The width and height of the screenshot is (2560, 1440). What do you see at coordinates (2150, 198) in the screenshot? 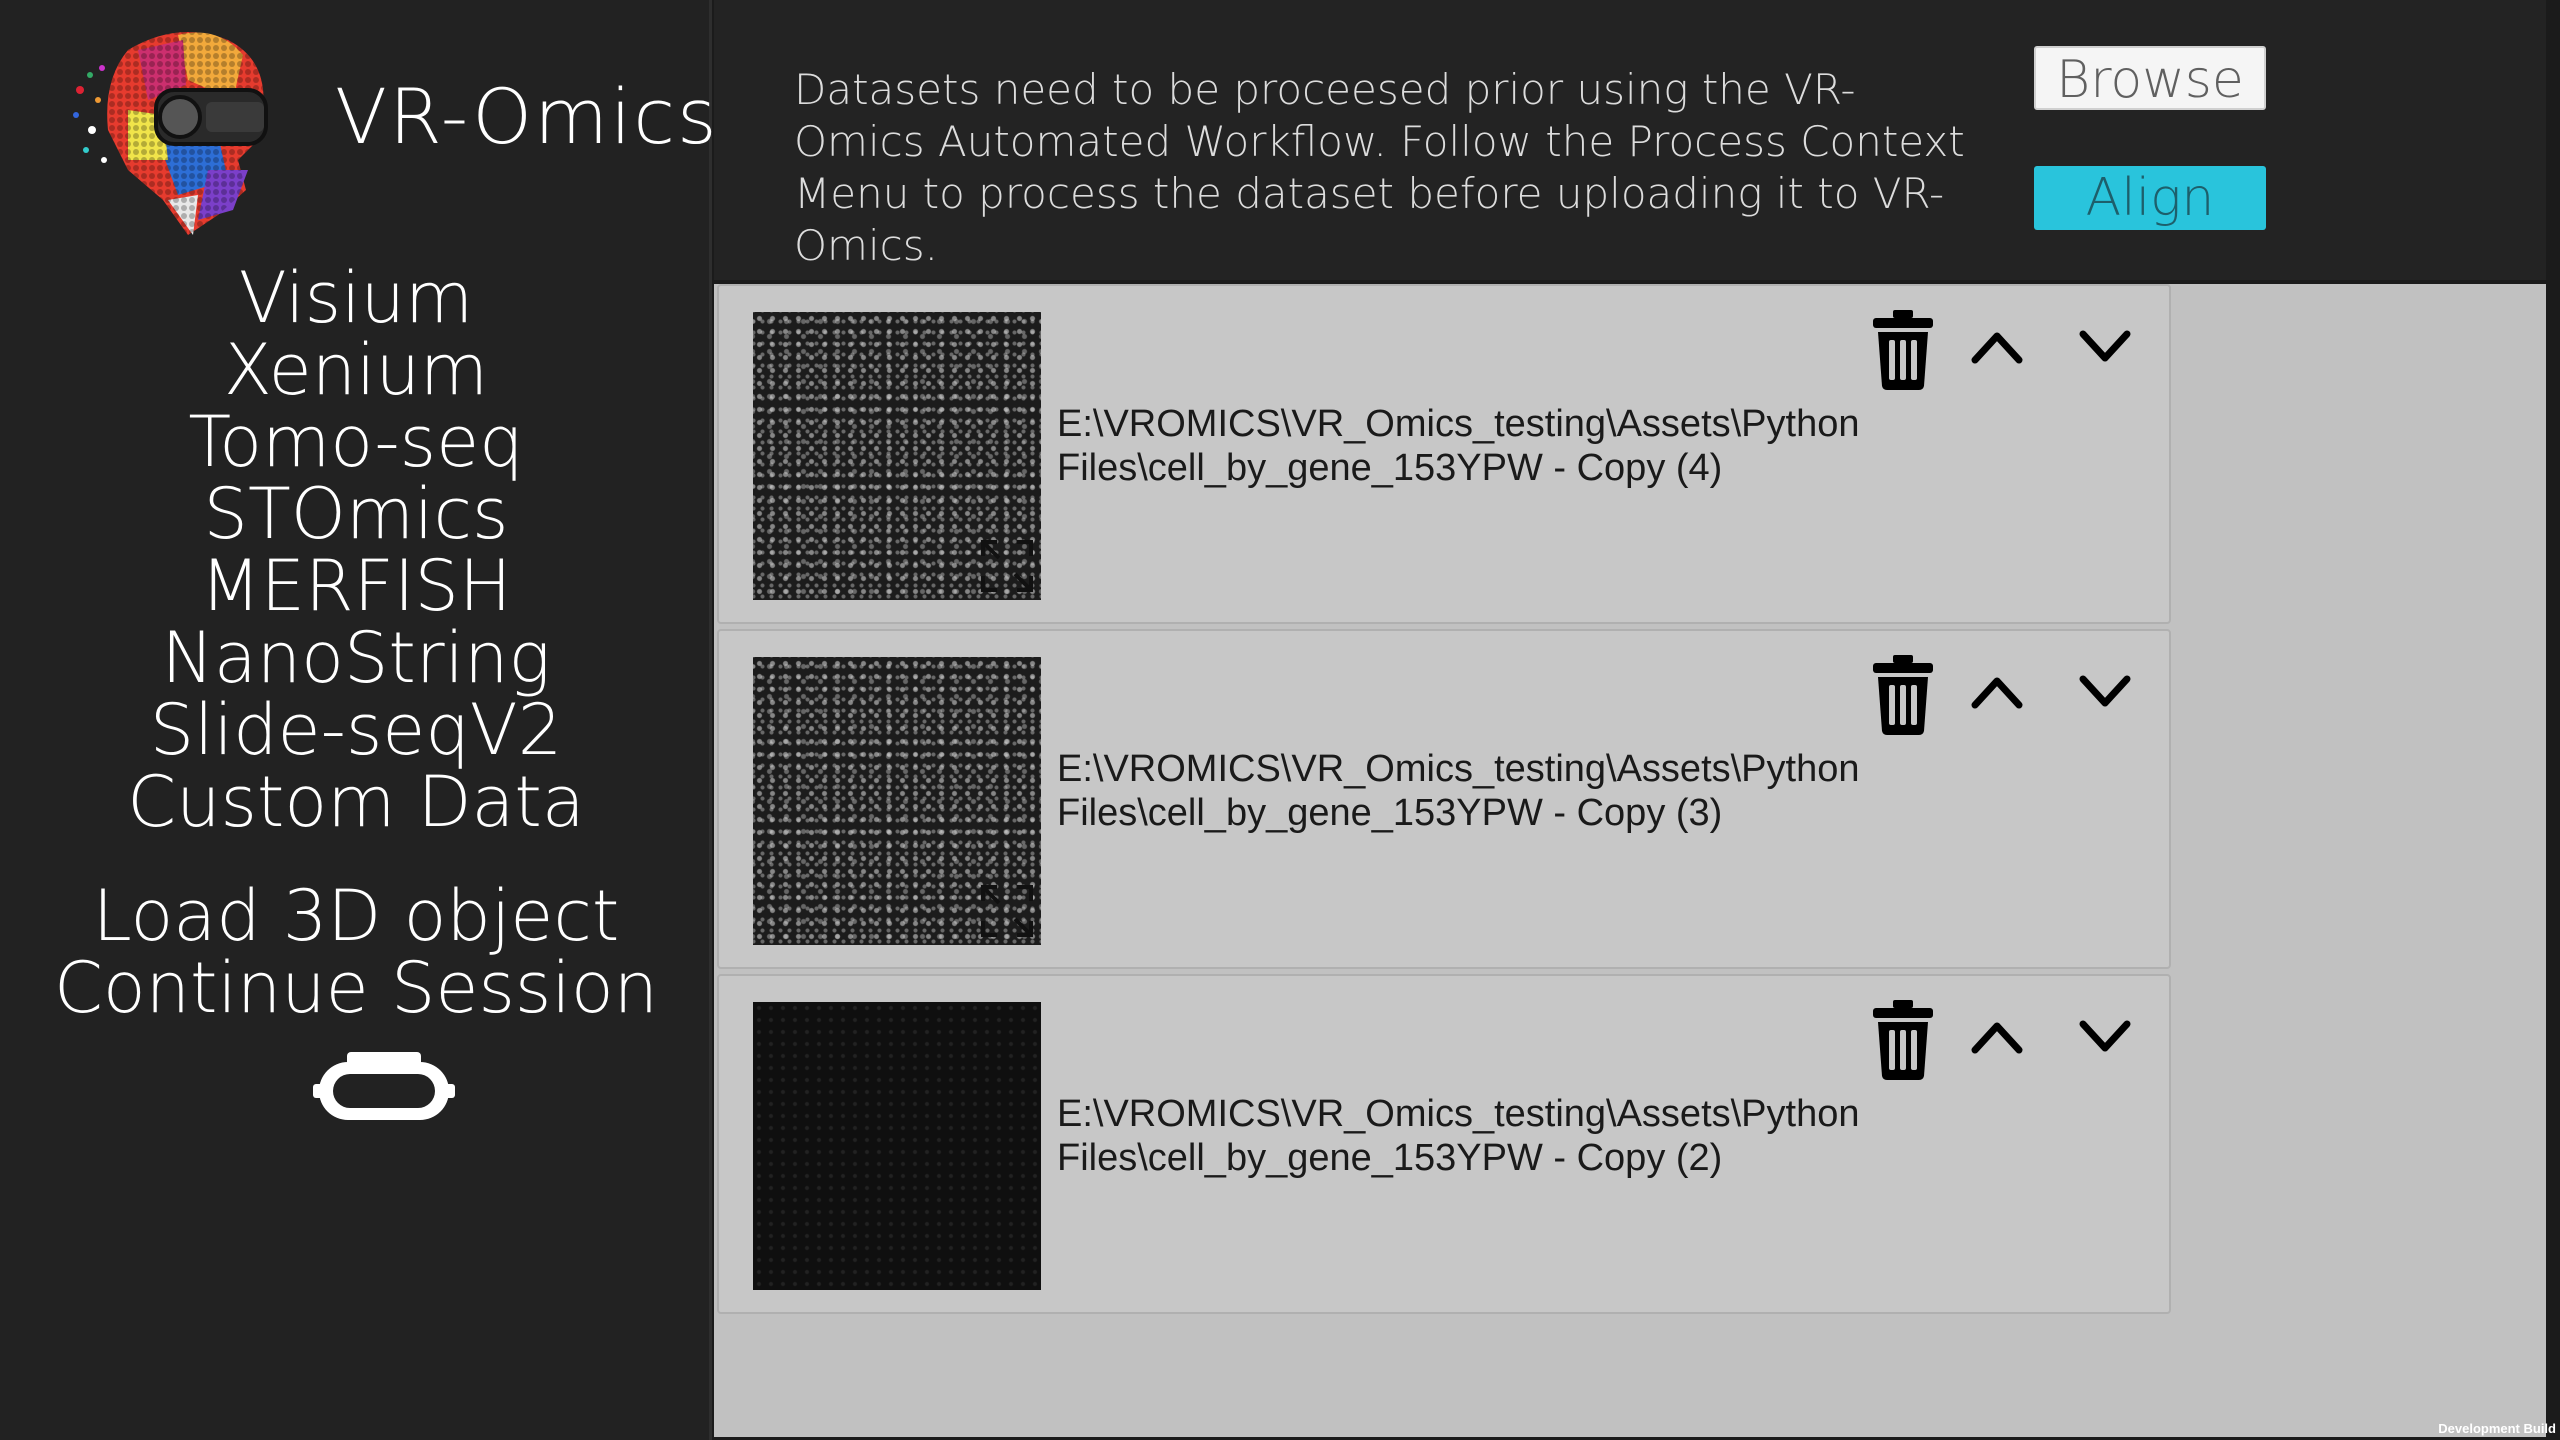
I see `align-button: Align` at bounding box center [2150, 198].